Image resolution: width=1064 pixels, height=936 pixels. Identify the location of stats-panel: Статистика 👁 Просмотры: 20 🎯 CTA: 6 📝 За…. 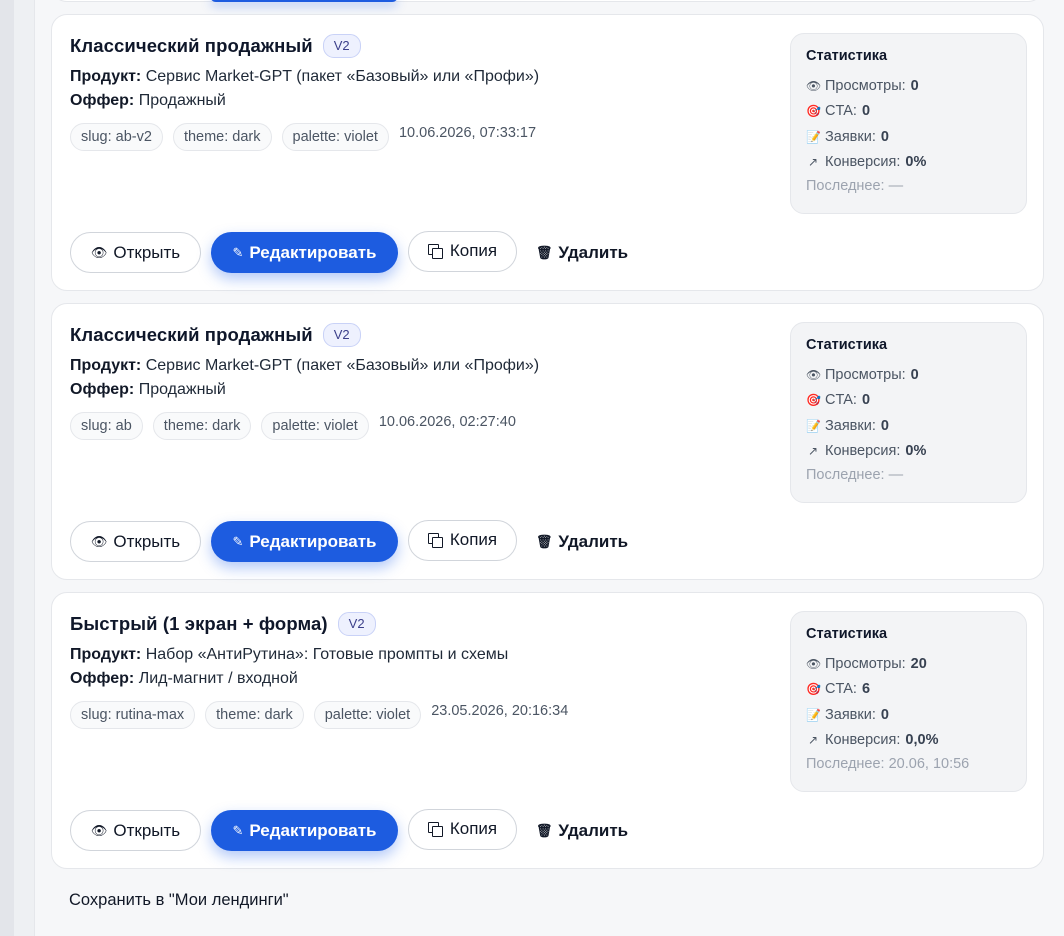
(908, 701).